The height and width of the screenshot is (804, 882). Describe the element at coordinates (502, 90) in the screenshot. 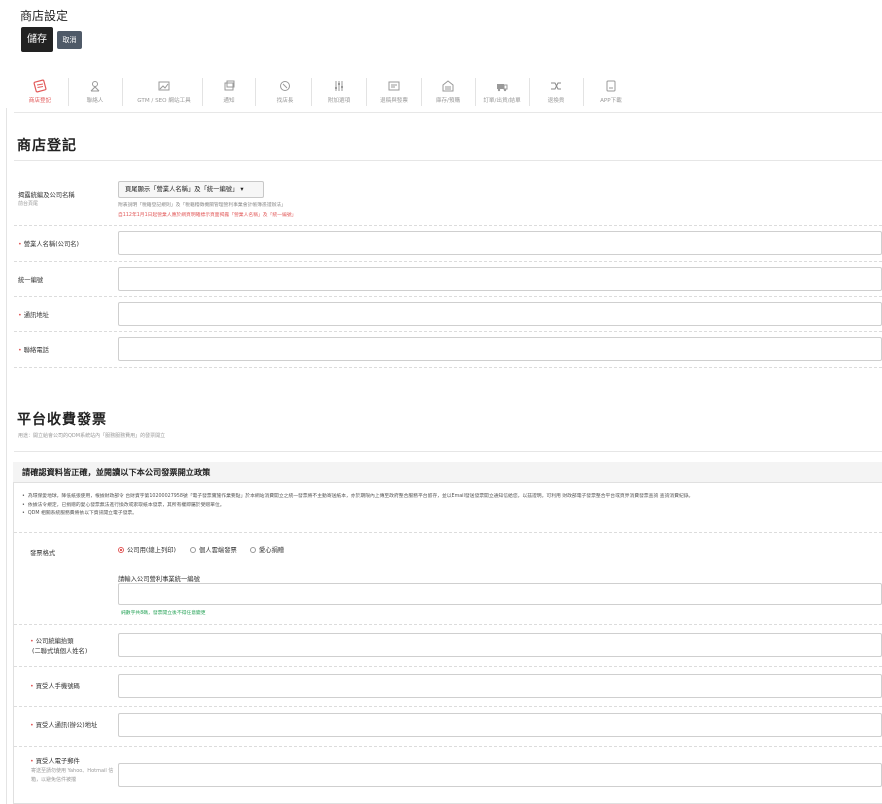

I see `tab-orders: 訂單/出貨/結單` at that location.